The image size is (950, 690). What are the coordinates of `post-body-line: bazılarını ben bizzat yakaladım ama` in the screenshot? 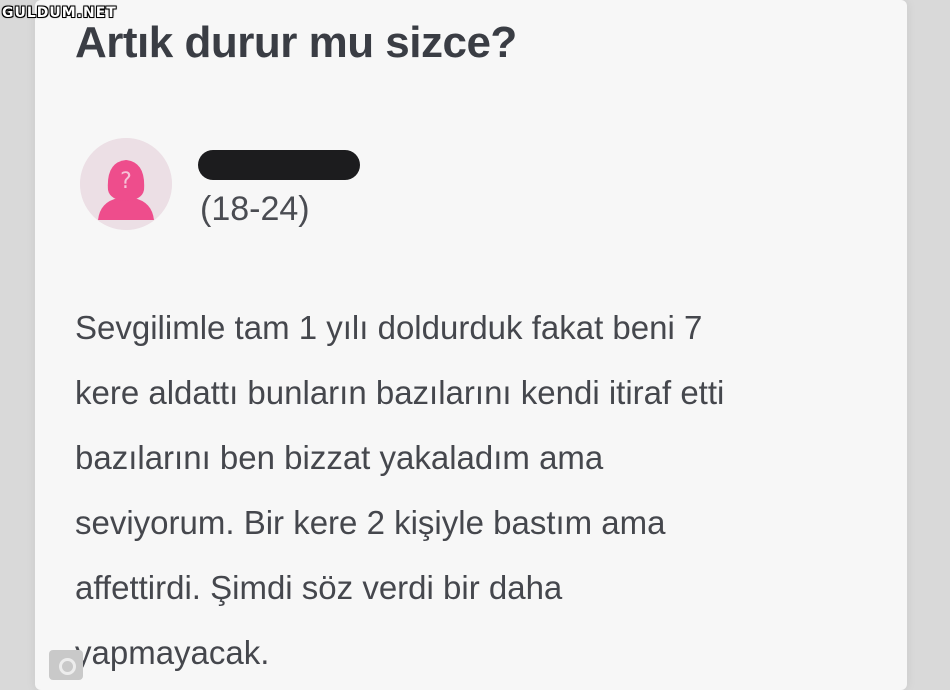 It's located at (339, 457).